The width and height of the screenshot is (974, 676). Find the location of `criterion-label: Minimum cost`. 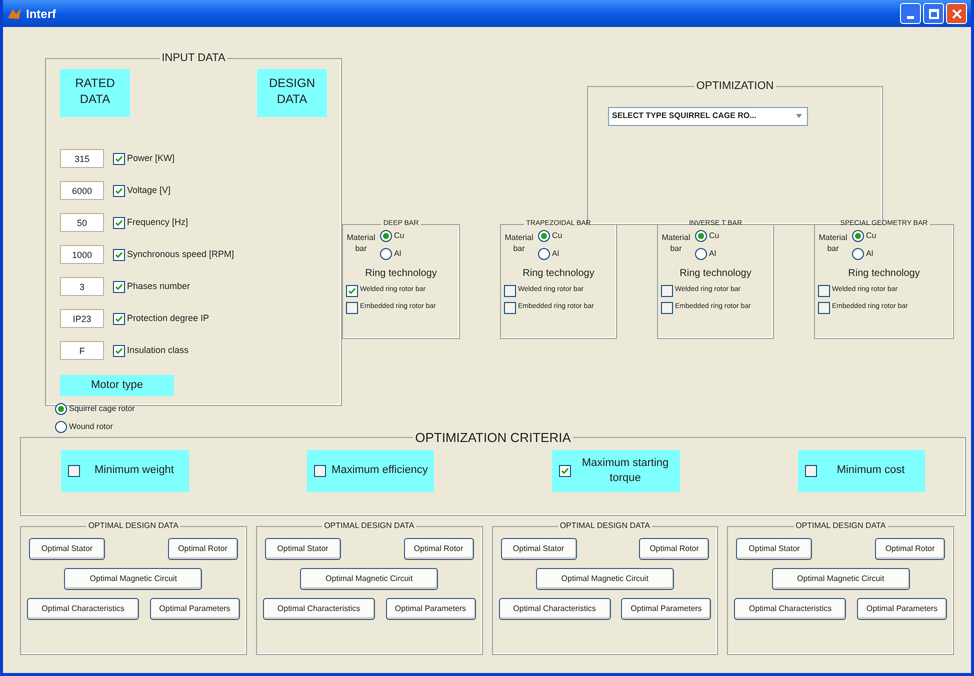

criterion-label: Minimum cost is located at coordinates (871, 470).